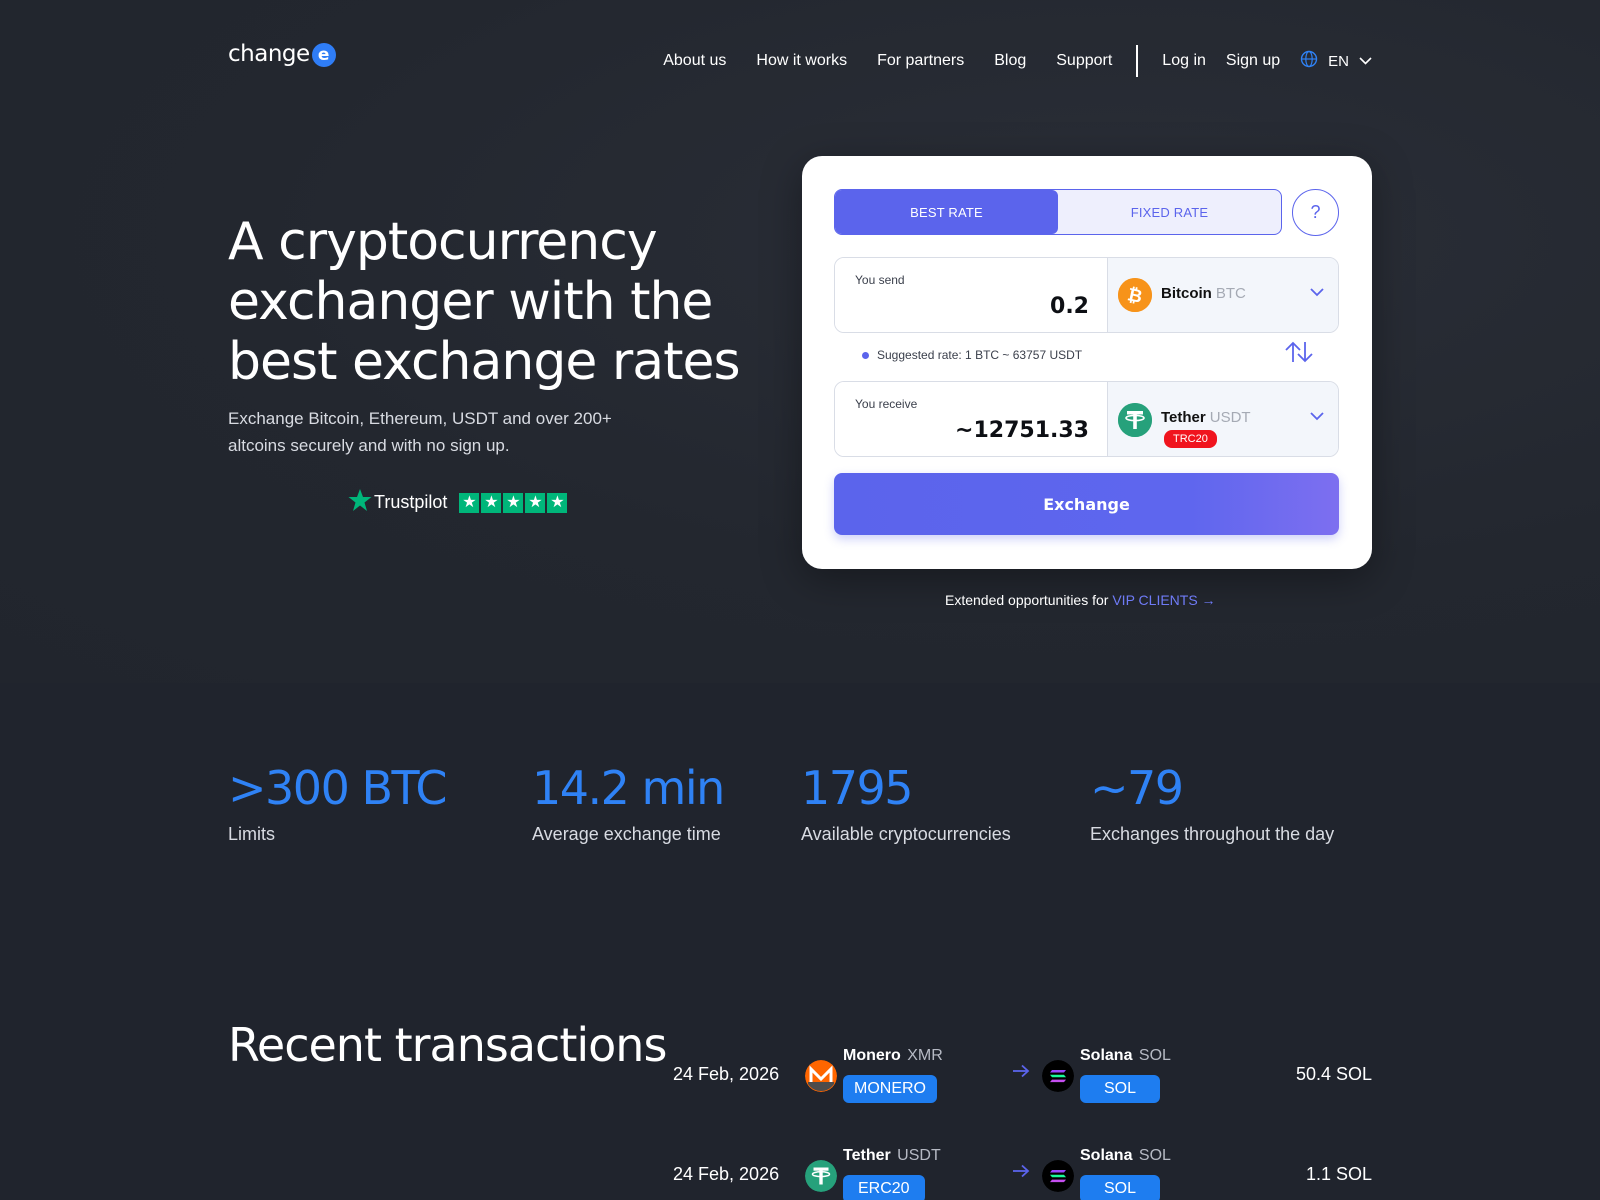 The image size is (1600, 1200). What do you see at coordinates (1169, 212) in the screenshot?
I see `fixed-rate-tab: FIXED RATE` at bounding box center [1169, 212].